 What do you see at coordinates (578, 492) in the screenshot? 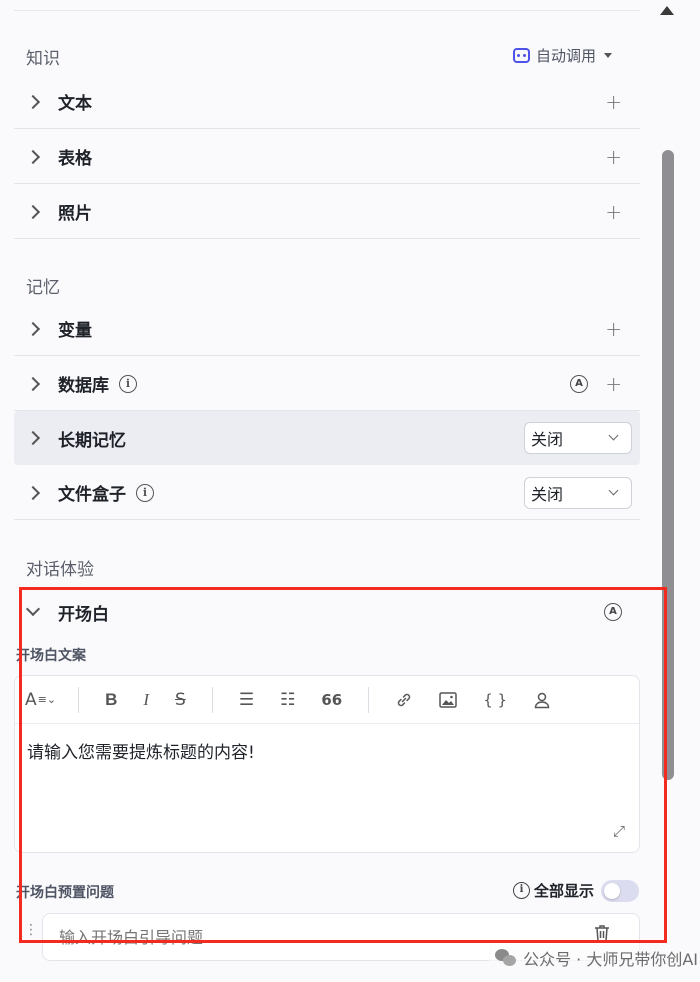
I see `file-box-select: 关闭` at bounding box center [578, 492].